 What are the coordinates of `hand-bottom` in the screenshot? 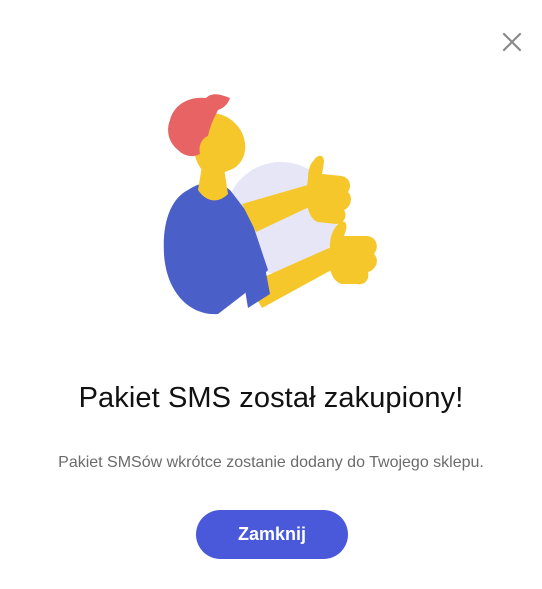 It's located at (352, 253).